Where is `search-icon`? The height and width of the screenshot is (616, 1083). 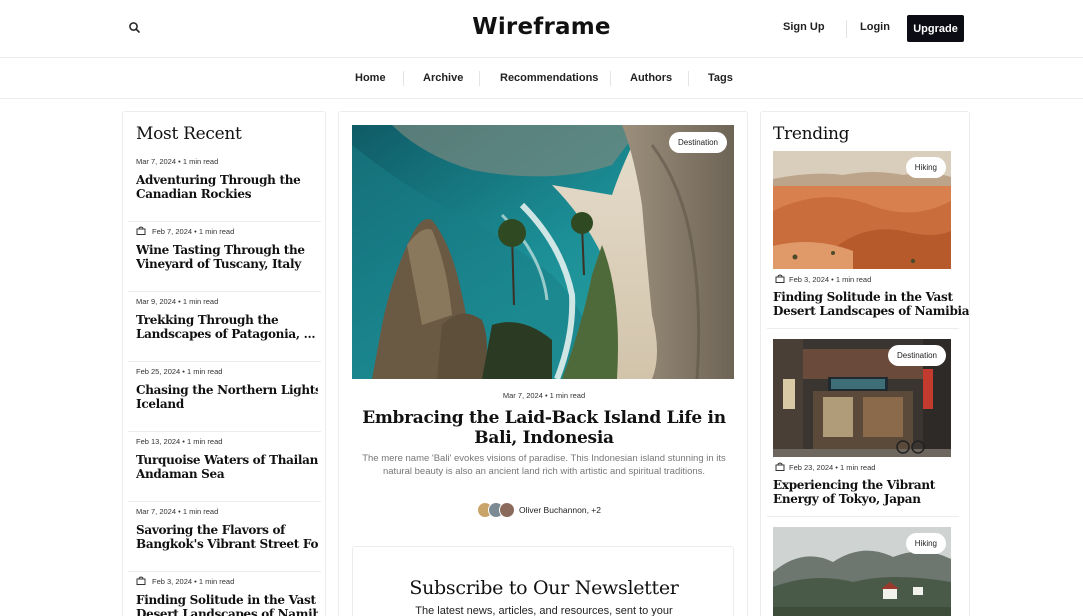 search-icon is located at coordinates (134, 27).